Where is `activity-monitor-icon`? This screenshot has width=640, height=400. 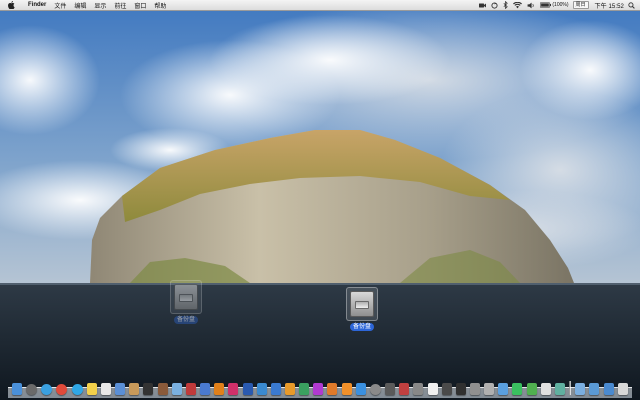
activity-monitor-icon is located at coordinates (446, 389).